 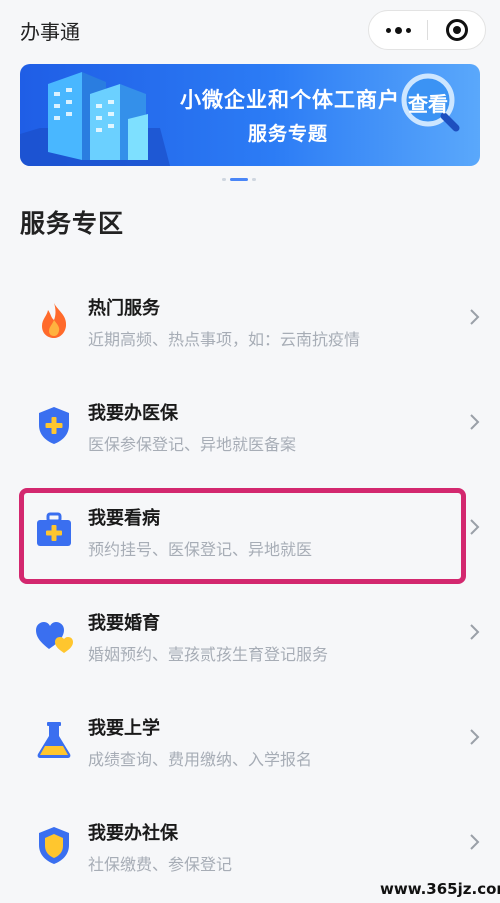 What do you see at coordinates (250, 839) in the screenshot?
I see `list-item-social-security: 我要办社保 社保缴费、参保登记` at bounding box center [250, 839].